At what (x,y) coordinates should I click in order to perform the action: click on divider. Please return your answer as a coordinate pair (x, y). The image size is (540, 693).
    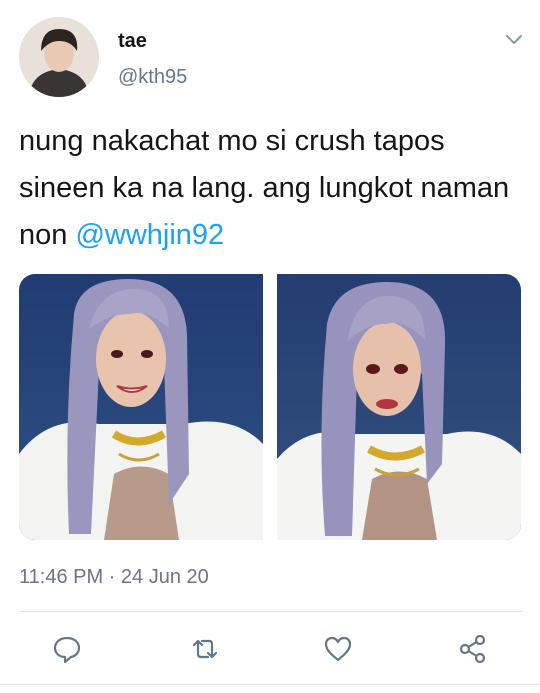
    Looking at the image, I should click on (270, 611).